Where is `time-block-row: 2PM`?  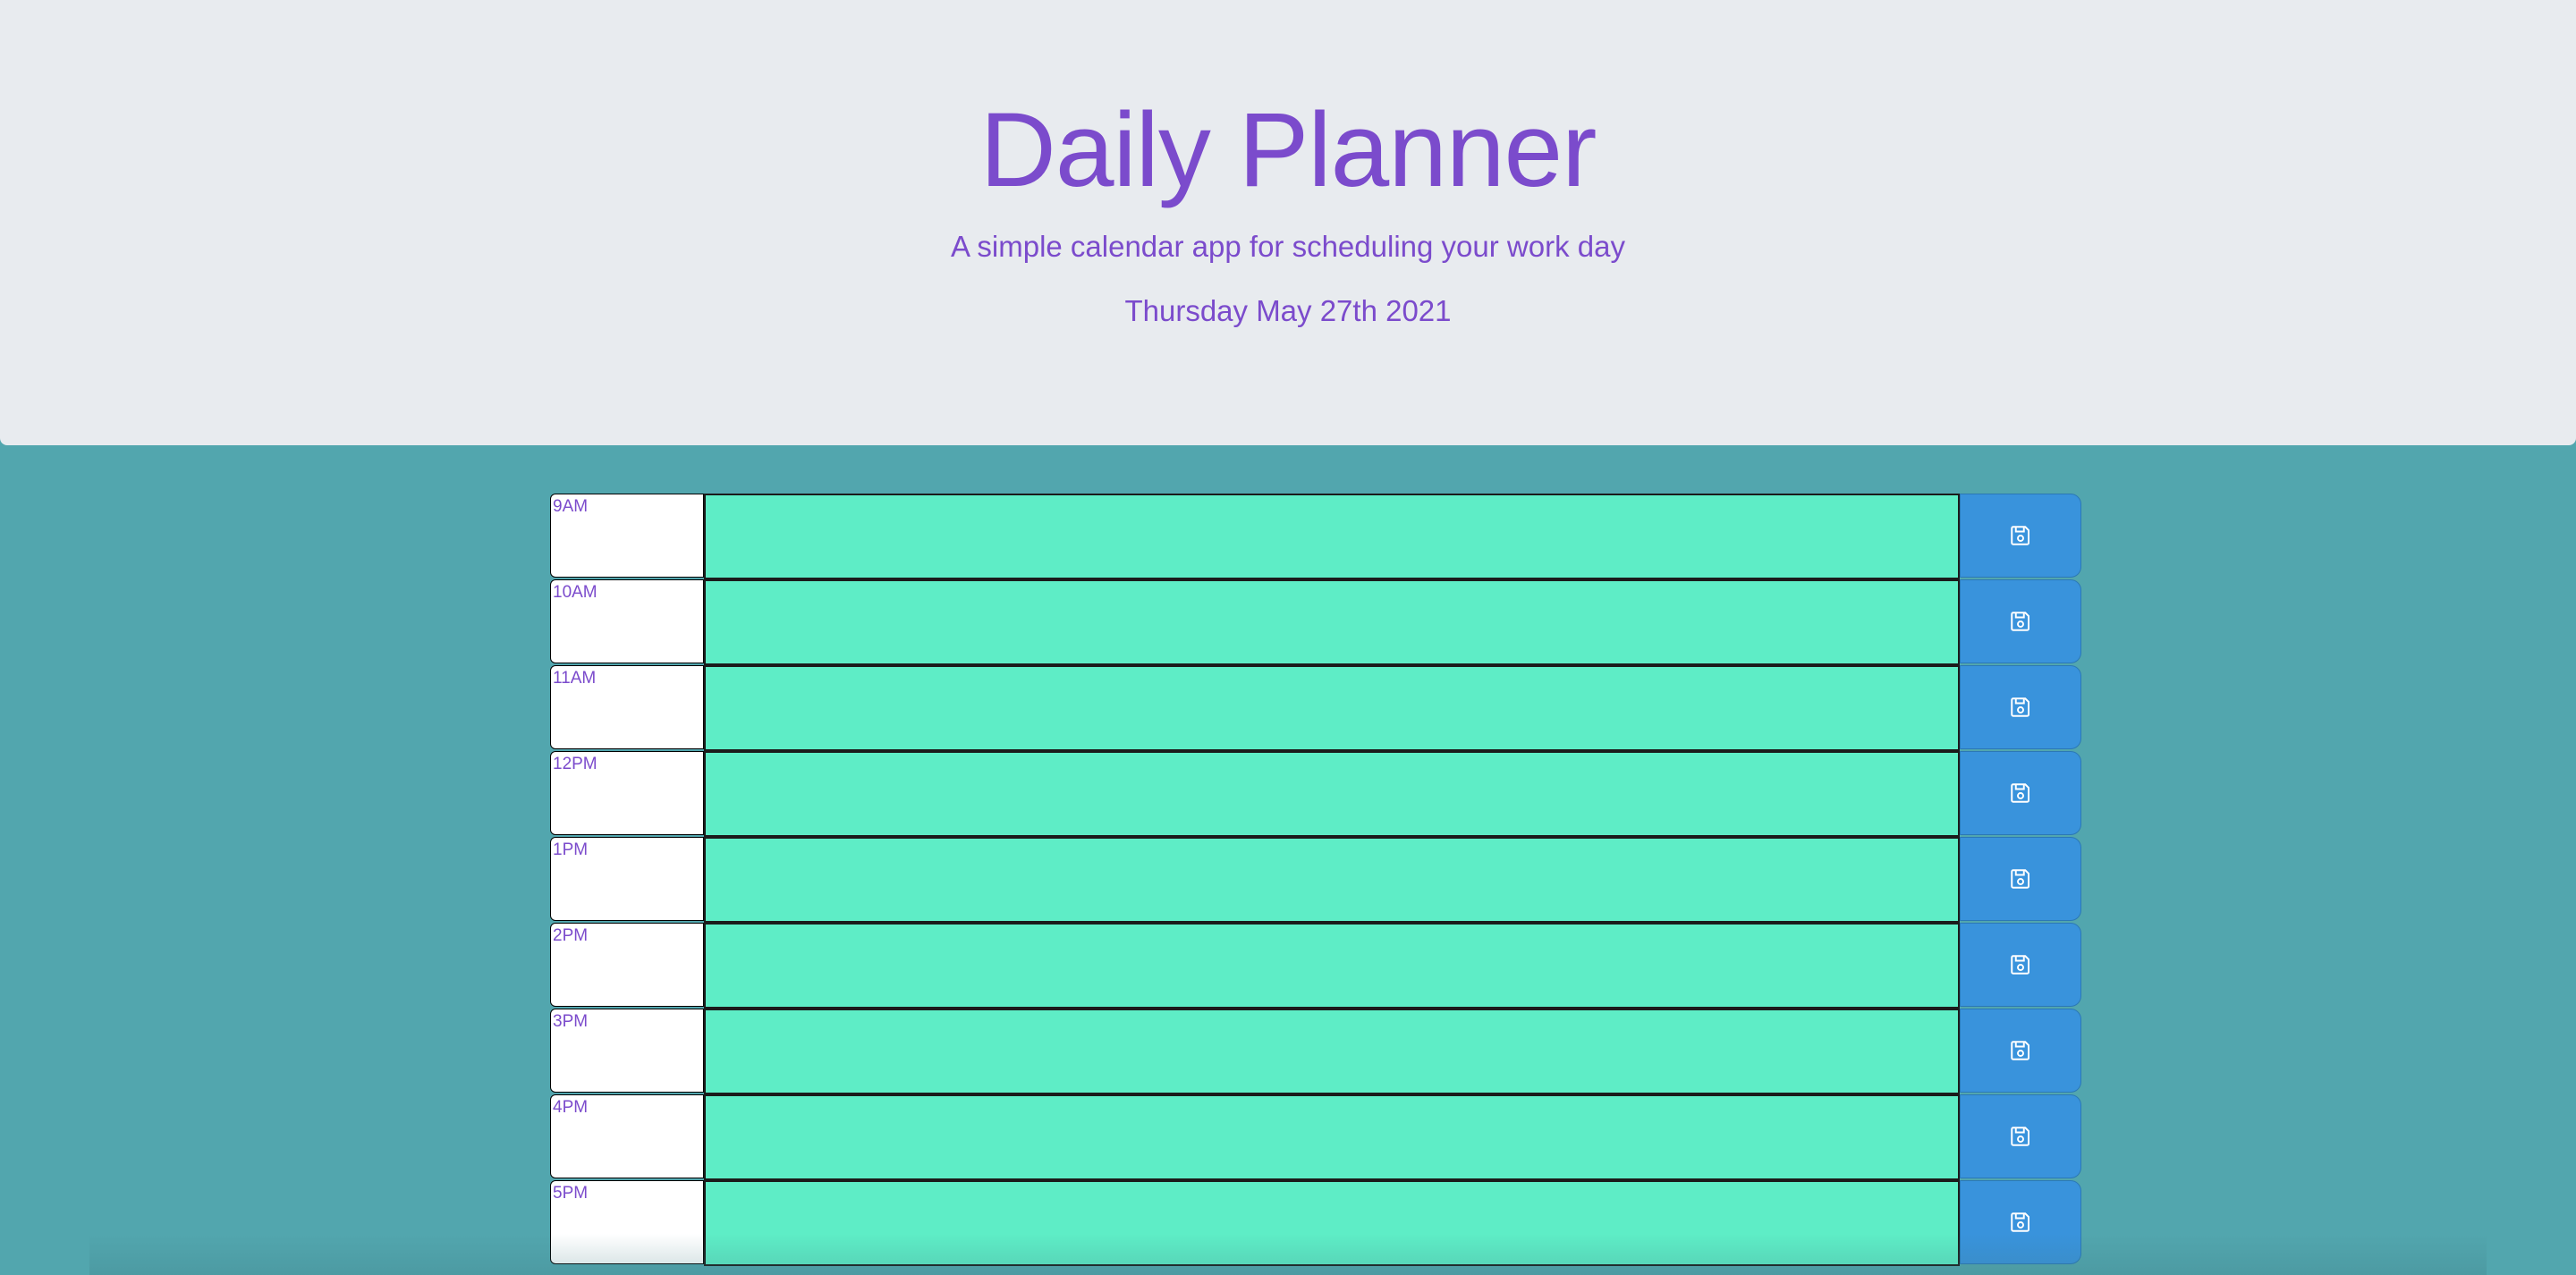 time-block-row: 2PM is located at coordinates (1315, 966).